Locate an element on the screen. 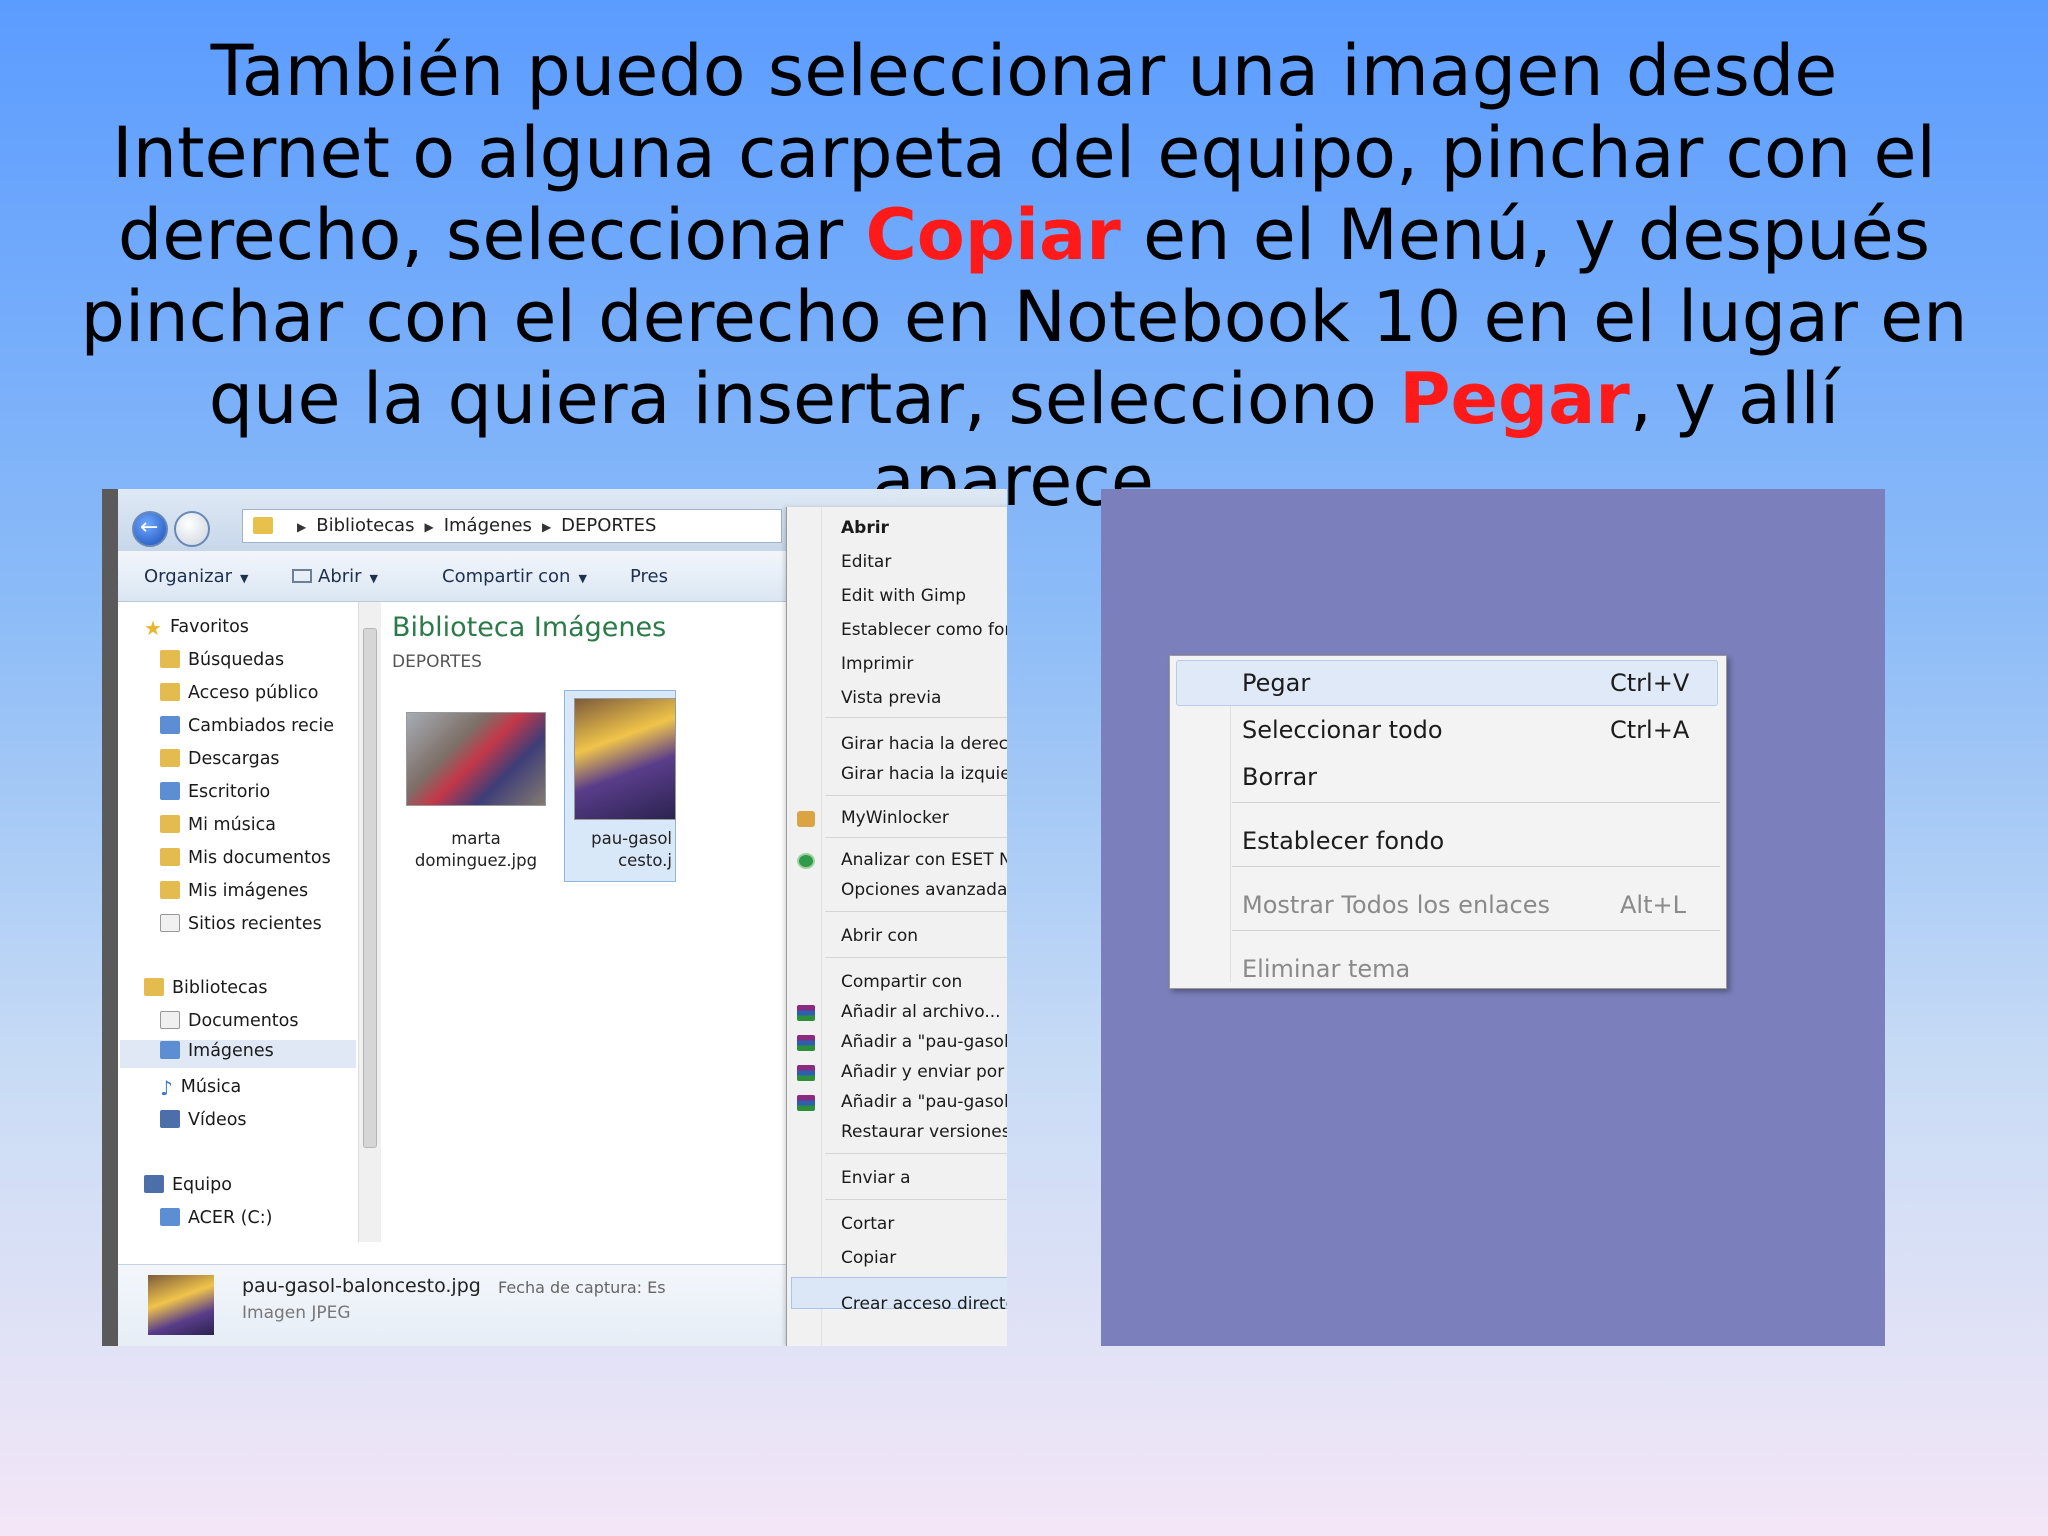  nav-item-busquedas: Búsquedas is located at coordinates (222, 660).